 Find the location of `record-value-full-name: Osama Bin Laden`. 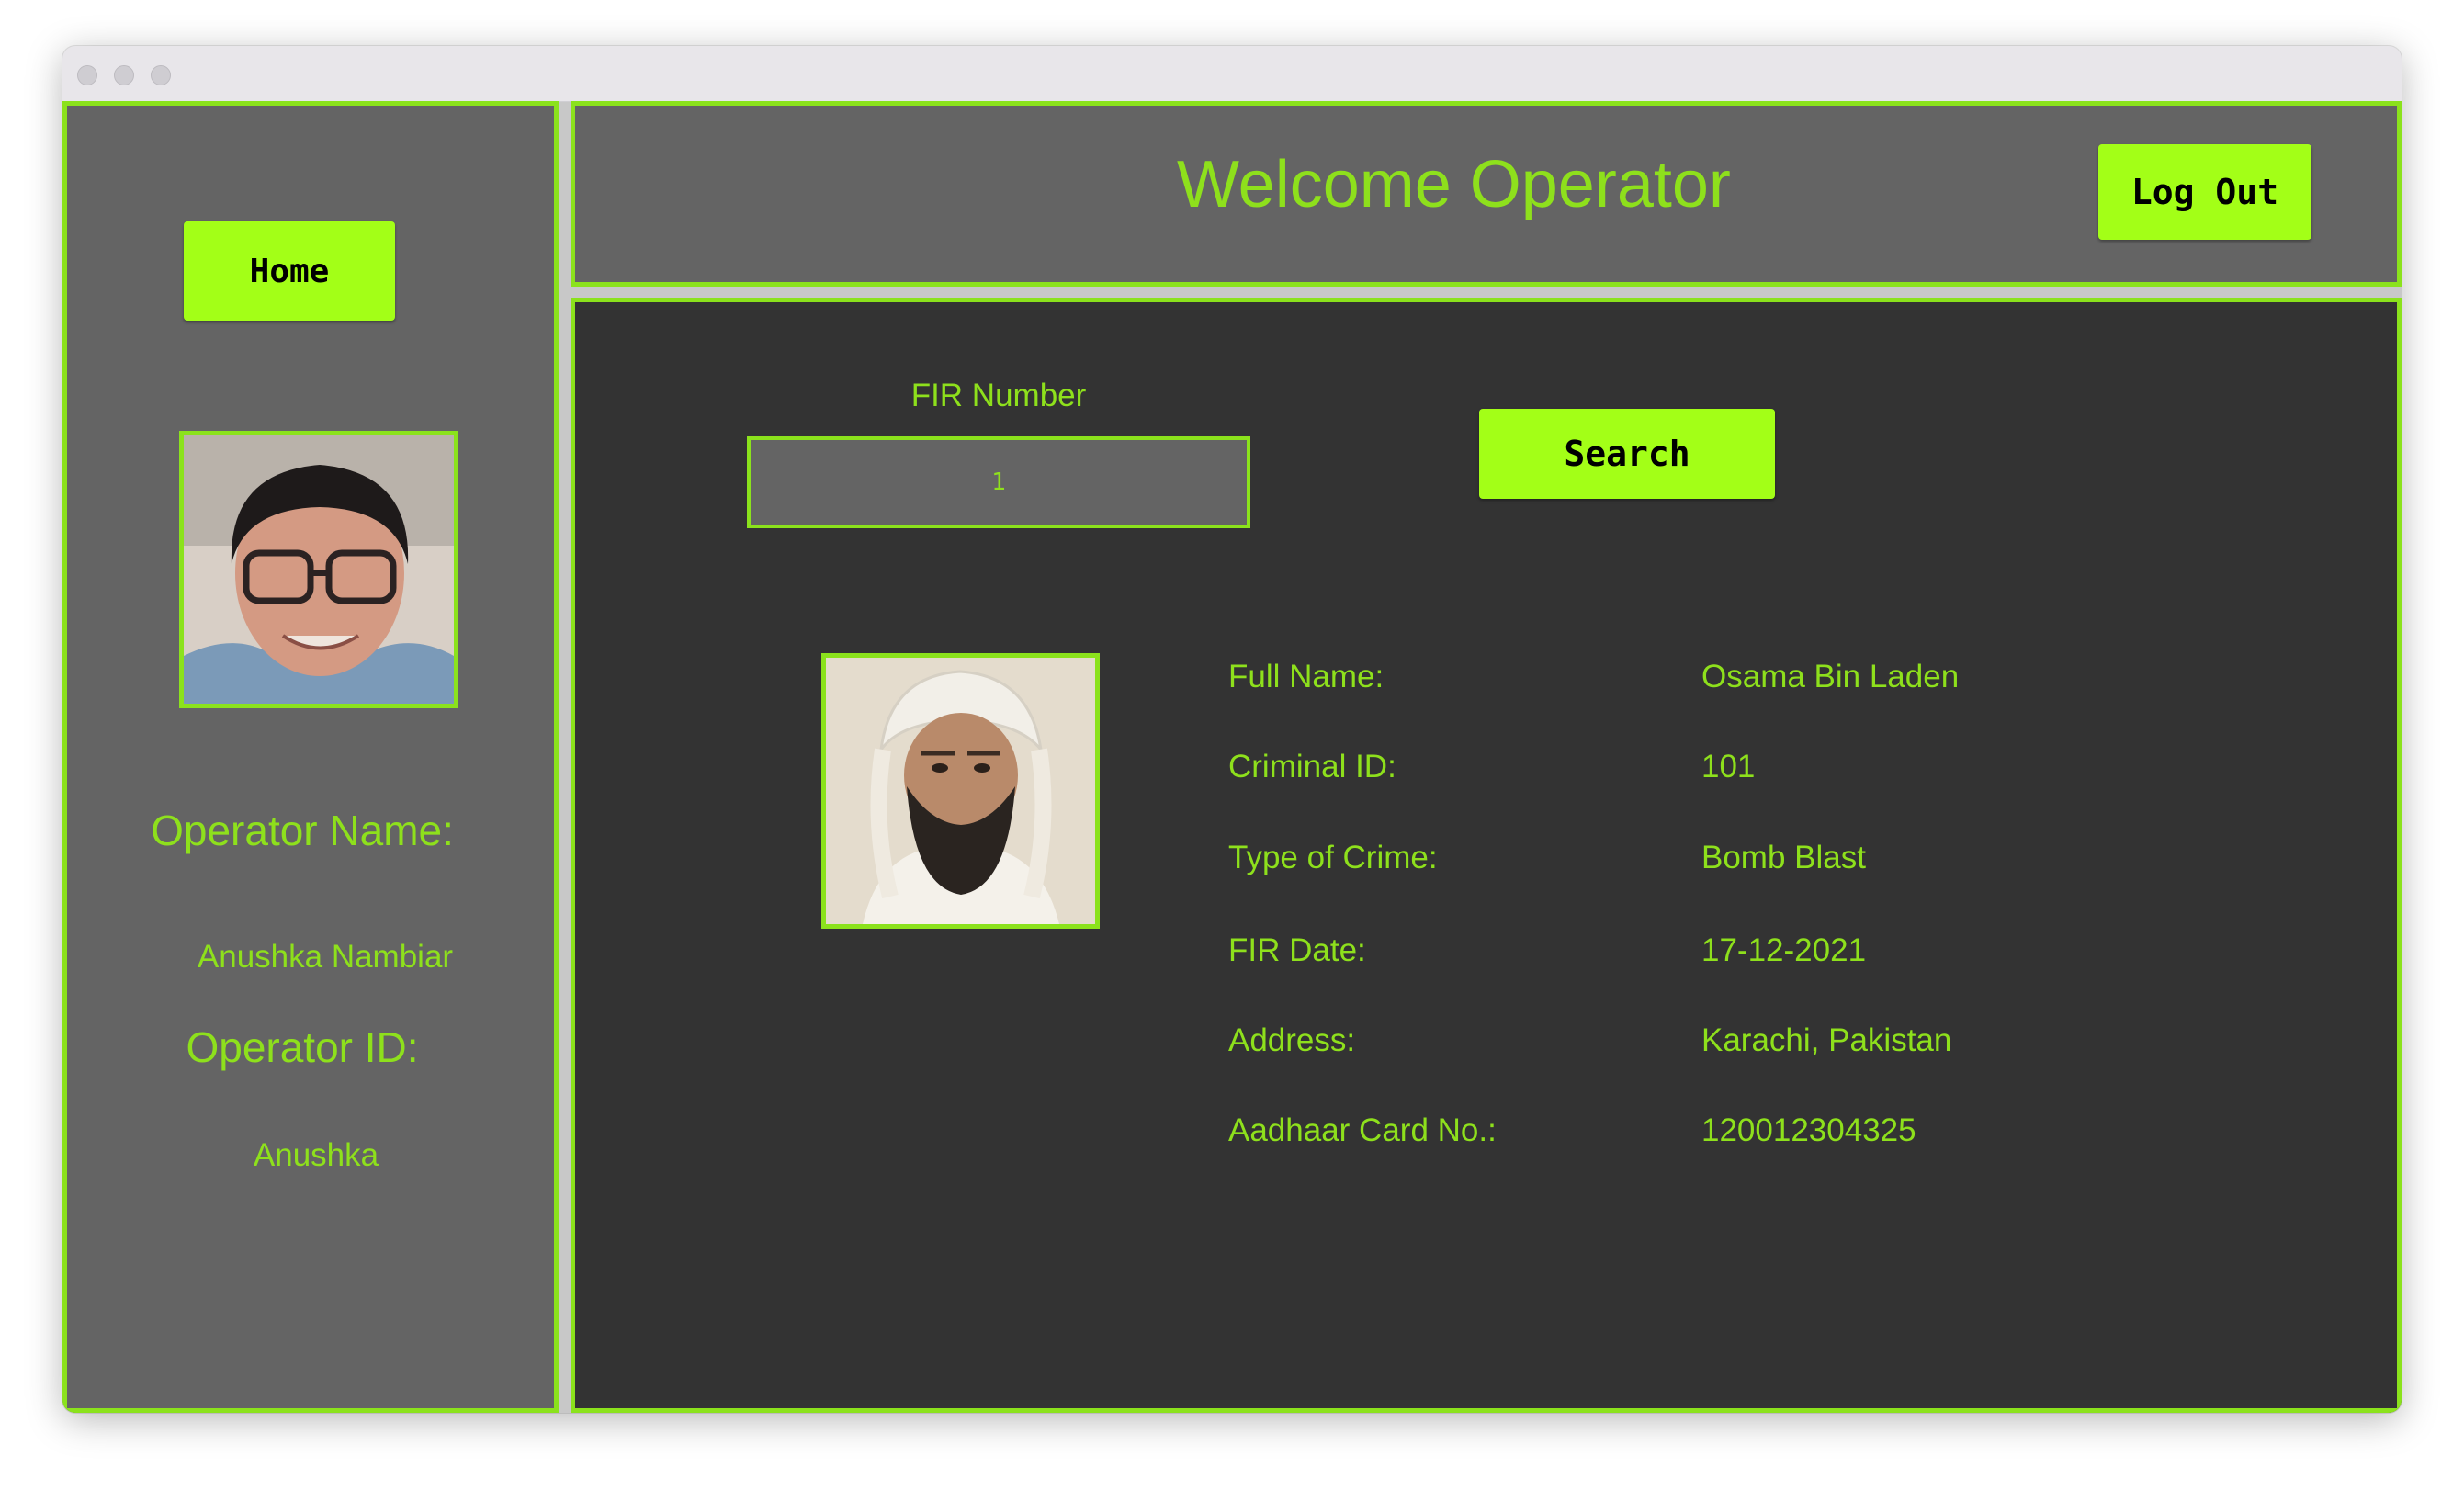

record-value-full-name: Osama Bin Laden is located at coordinates (1830, 676).